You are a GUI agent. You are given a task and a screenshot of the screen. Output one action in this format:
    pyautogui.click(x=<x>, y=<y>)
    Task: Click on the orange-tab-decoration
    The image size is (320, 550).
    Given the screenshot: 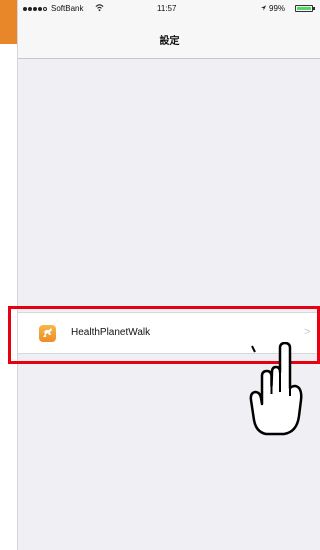 What is the action you would take?
    pyautogui.click(x=8, y=22)
    